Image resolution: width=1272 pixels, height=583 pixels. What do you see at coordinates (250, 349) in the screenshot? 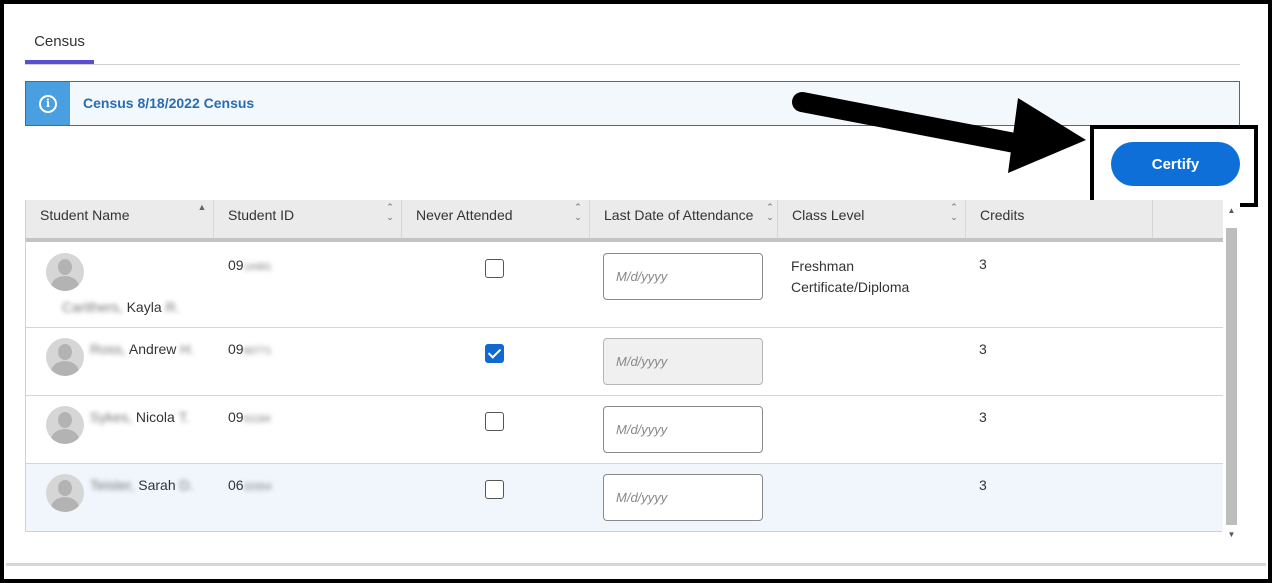
I see `student-id: 0960771` at bounding box center [250, 349].